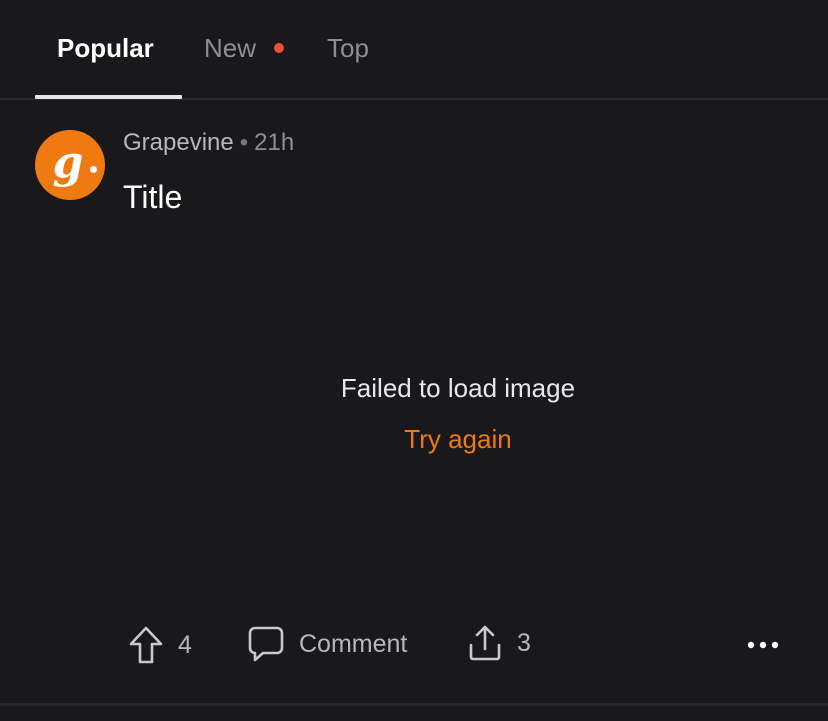 The height and width of the screenshot is (721, 828). Describe the element at coordinates (105, 48) in the screenshot. I see `tab-popular: Popular` at that location.